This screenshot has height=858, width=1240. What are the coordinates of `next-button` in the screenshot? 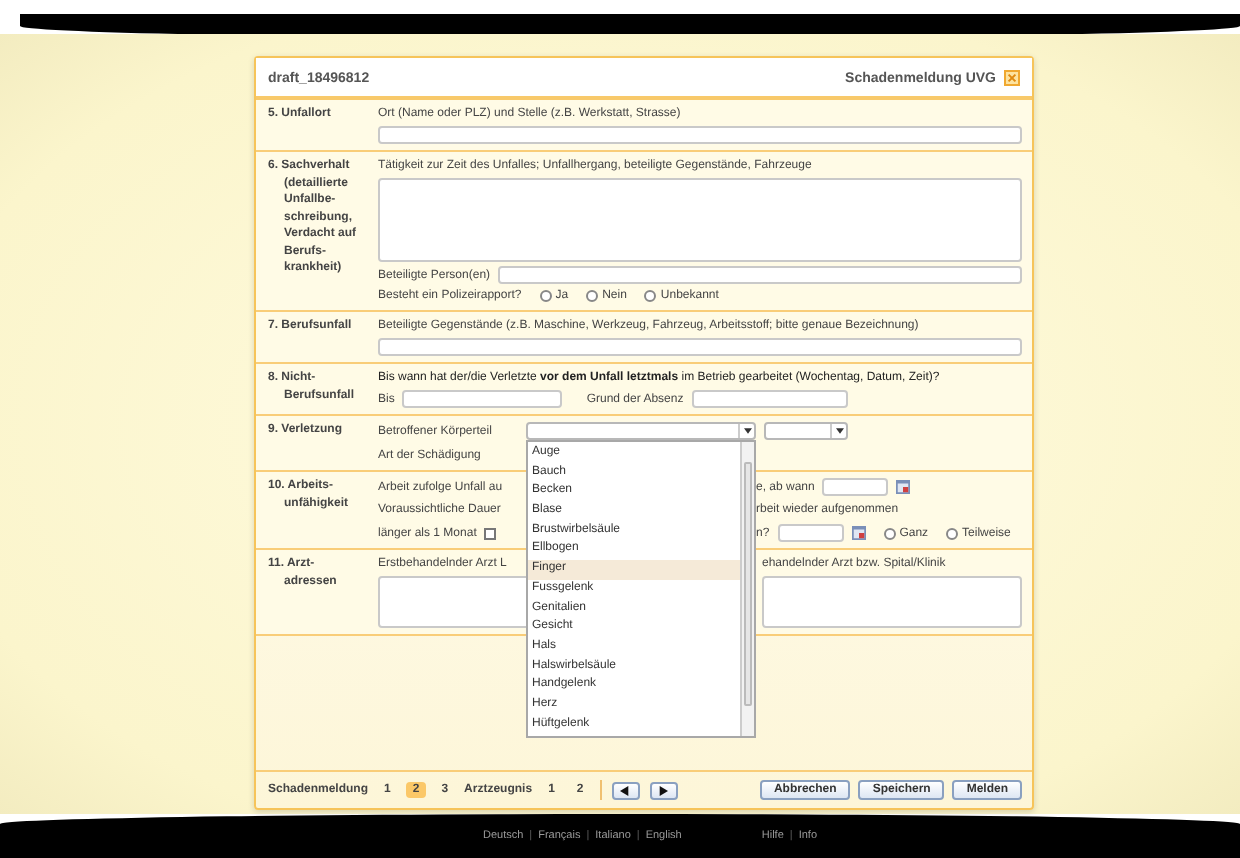 It's located at (663, 790).